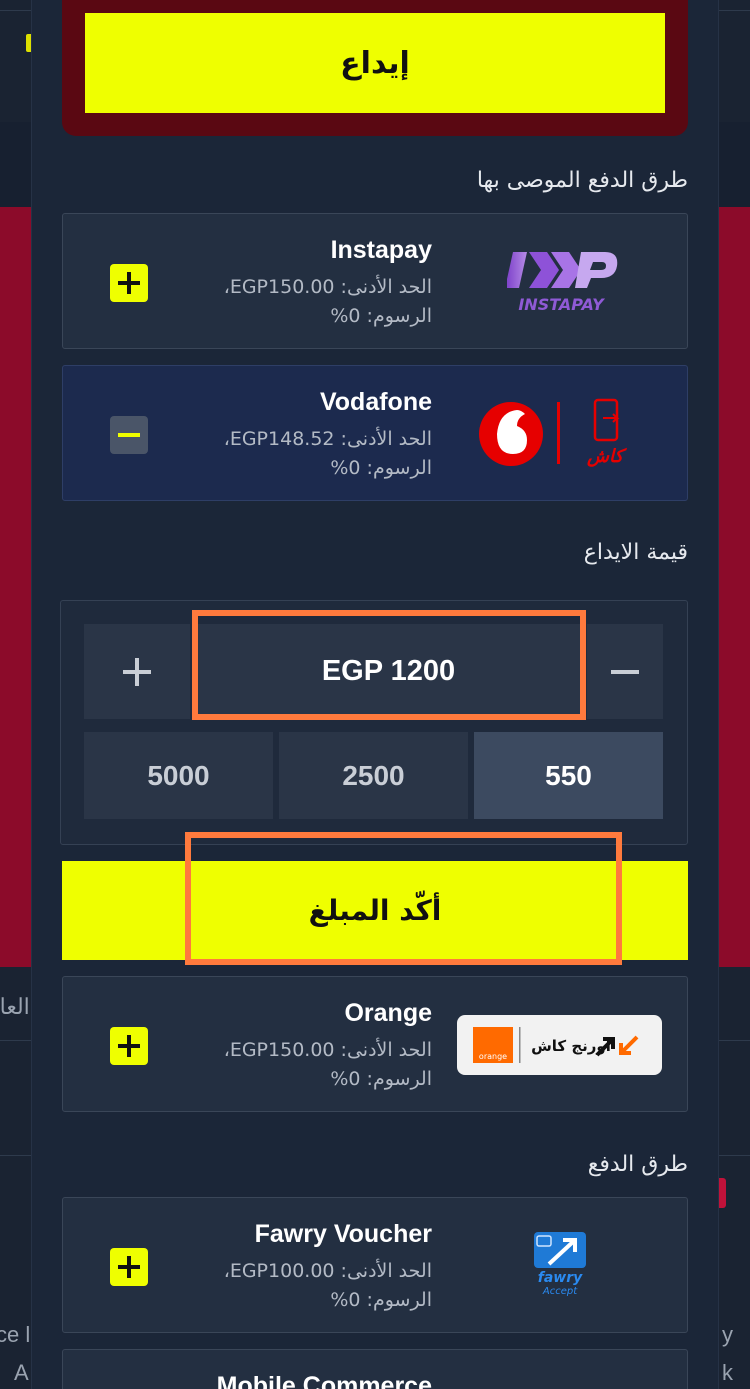 The height and width of the screenshot is (1389, 750). Describe the element at coordinates (560, 1265) in the screenshot. I see `fawry-logo: fawry Accept` at that location.